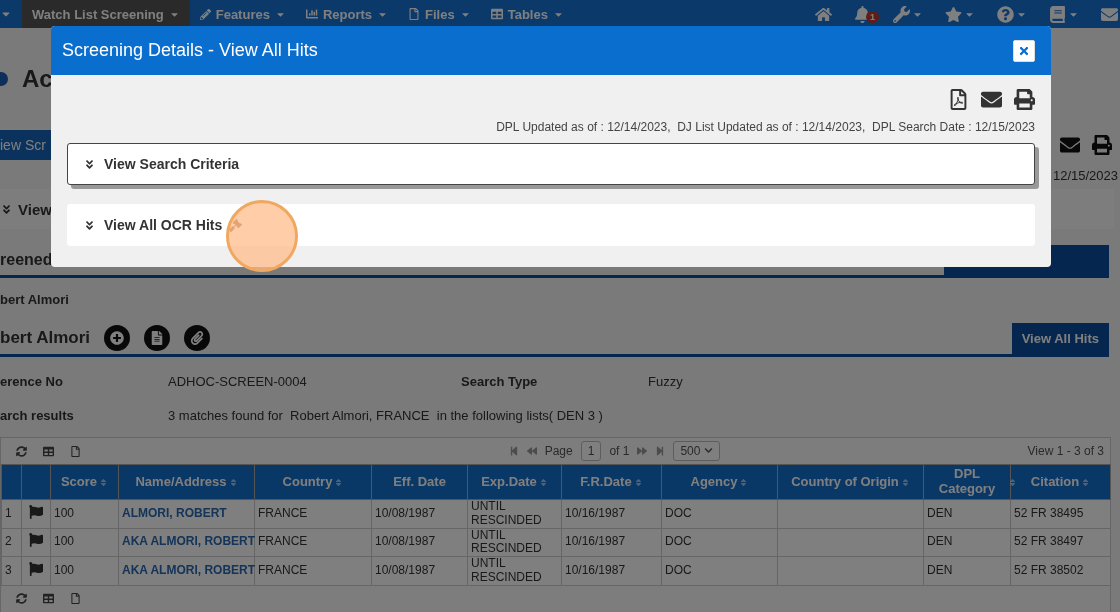 This screenshot has width=1120, height=612. What do you see at coordinates (500, 381) in the screenshot?
I see `detail-label: Search Type` at bounding box center [500, 381].